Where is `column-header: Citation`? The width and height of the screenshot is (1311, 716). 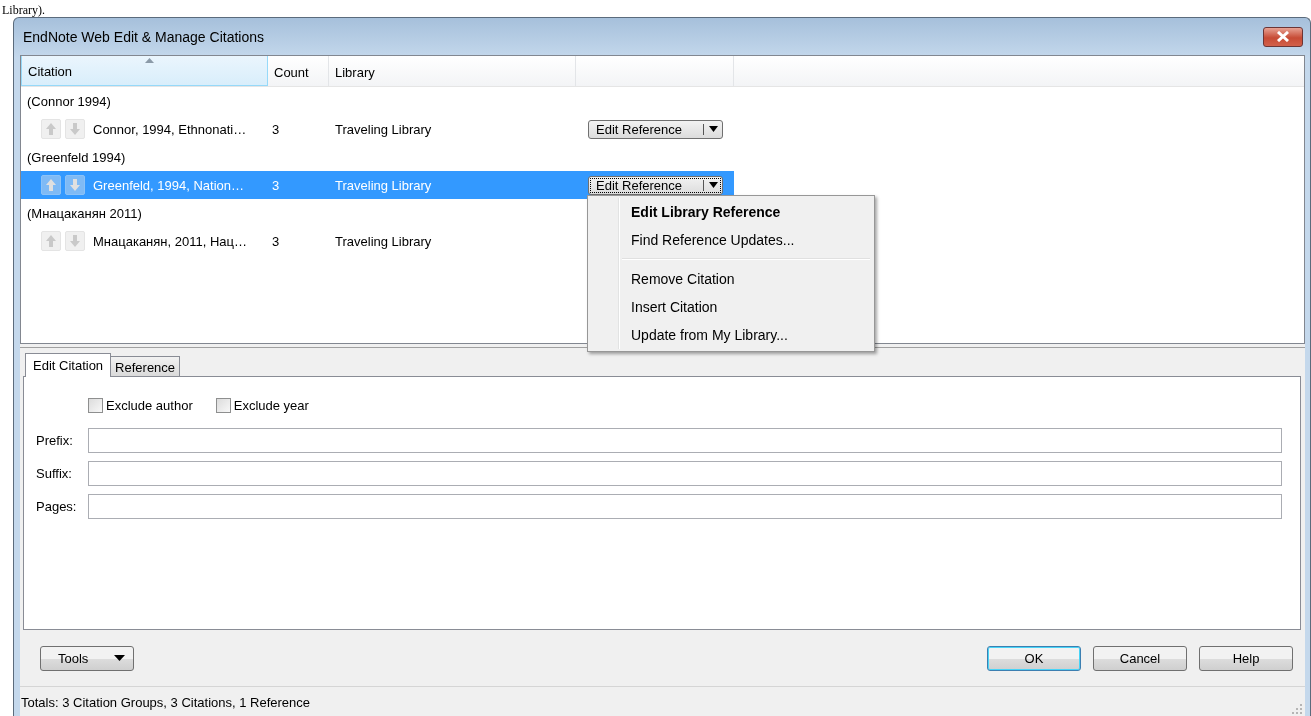
column-header: Citation is located at coordinates (144, 71).